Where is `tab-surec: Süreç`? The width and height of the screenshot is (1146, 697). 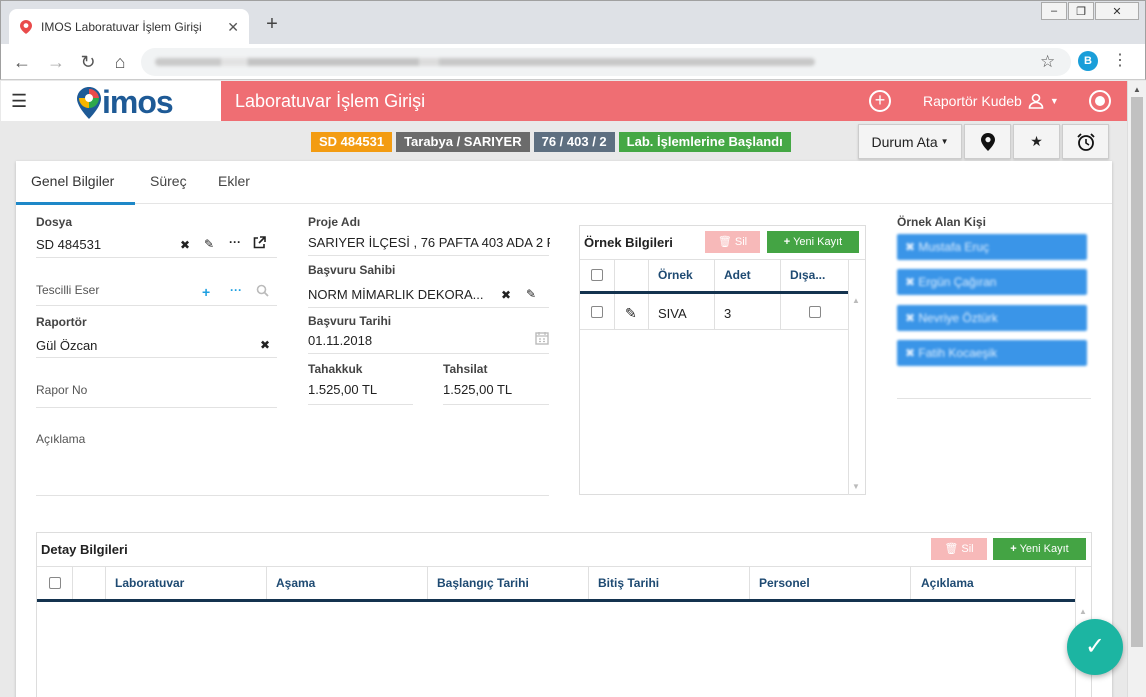
tab-surec: Süreç is located at coordinates (168, 181).